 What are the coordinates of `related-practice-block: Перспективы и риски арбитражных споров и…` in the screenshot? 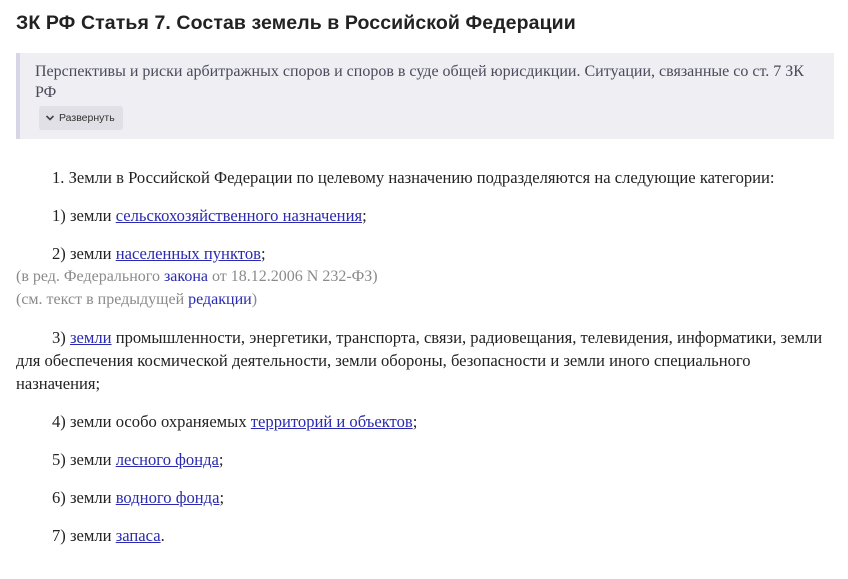 It's located at (425, 96).